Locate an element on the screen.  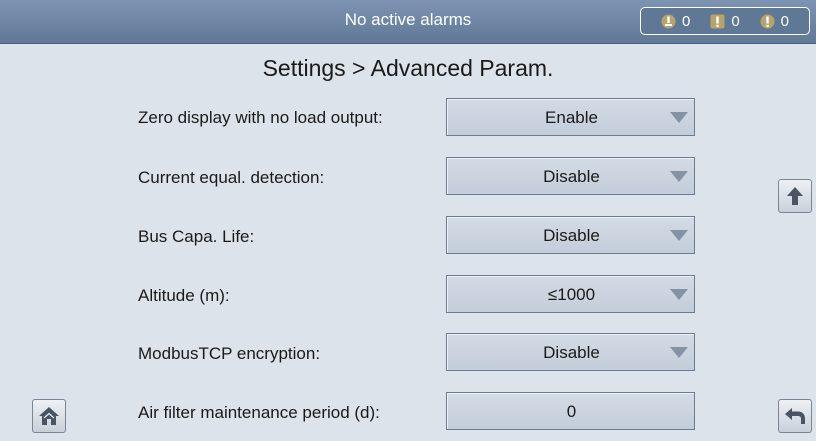
modbustcp-encryption-value: Disable is located at coordinates (571, 352).